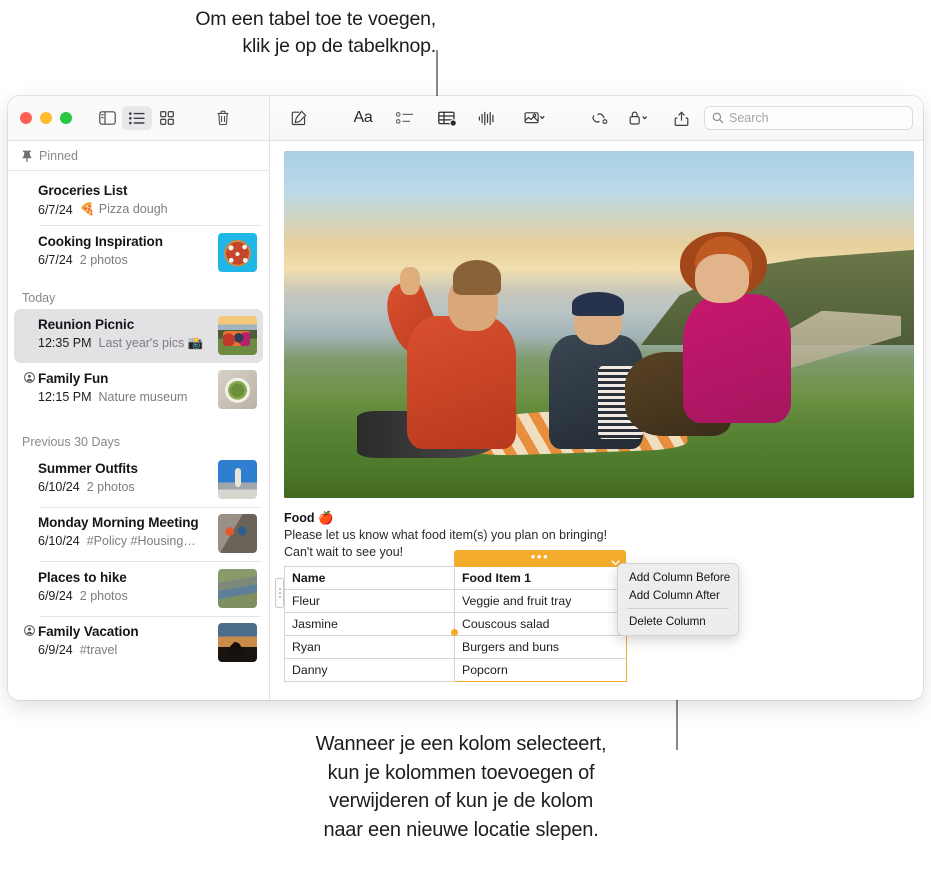  What do you see at coordinates (128, 250) in the screenshot?
I see `note-text: Cooking Inspiration 6/7/24 2 photos` at bounding box center [128, 250].